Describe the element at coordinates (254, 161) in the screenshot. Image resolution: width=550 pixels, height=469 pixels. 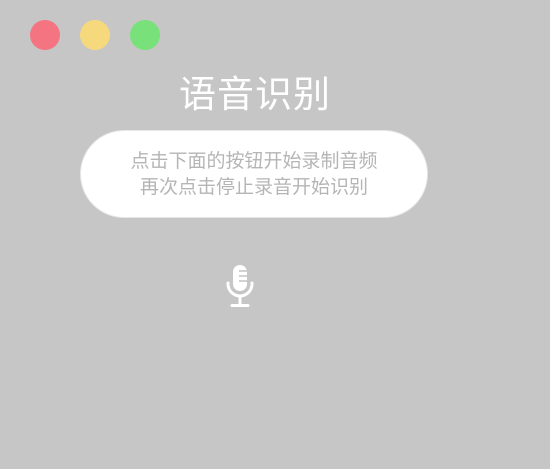
I see `instruction-line-1: 点击下面的按钮开始录制音频` at that location.